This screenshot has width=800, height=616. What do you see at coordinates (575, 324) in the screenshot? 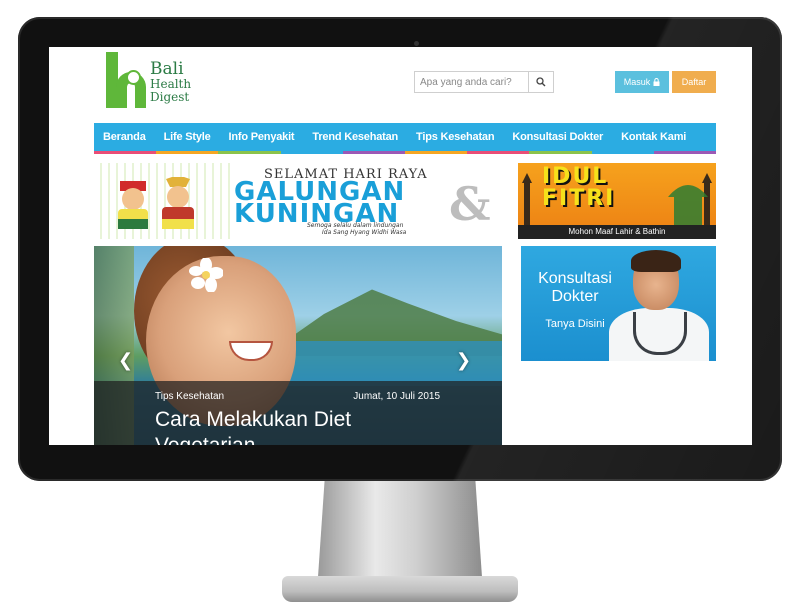
I see `consult-subtitle: Tanya Disini` at bounding box center [575, 324].